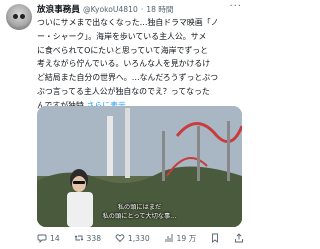  I want to click on retweet-count: 338, so click(94, 238).